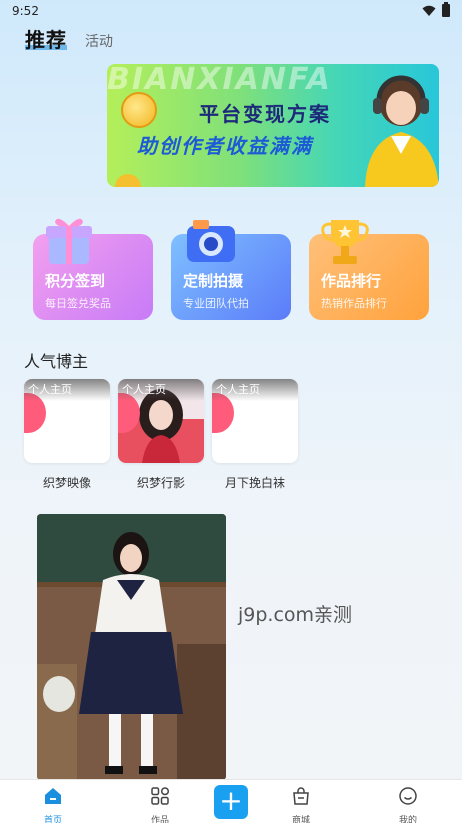 The height and width of the screenshot is (823, 462). I want to click on wifi-icon, so click(429, 10).